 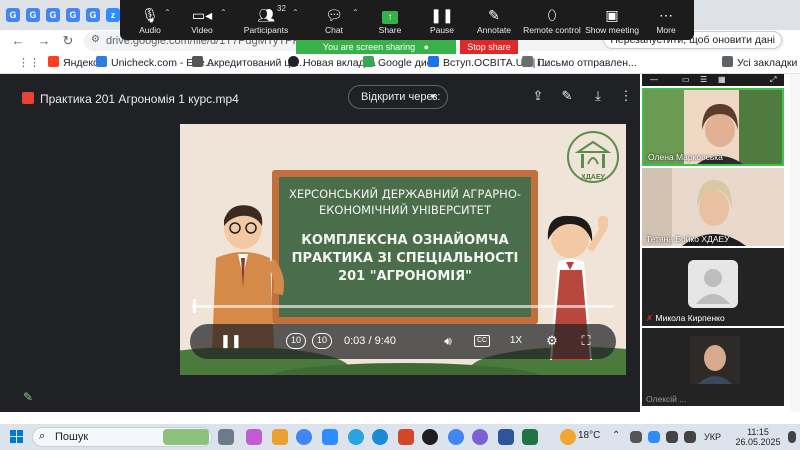 What do you see at coordinates (430, 437) in the screenshot?
I see `chatgpt-icon` at bounding box center [430, 437].